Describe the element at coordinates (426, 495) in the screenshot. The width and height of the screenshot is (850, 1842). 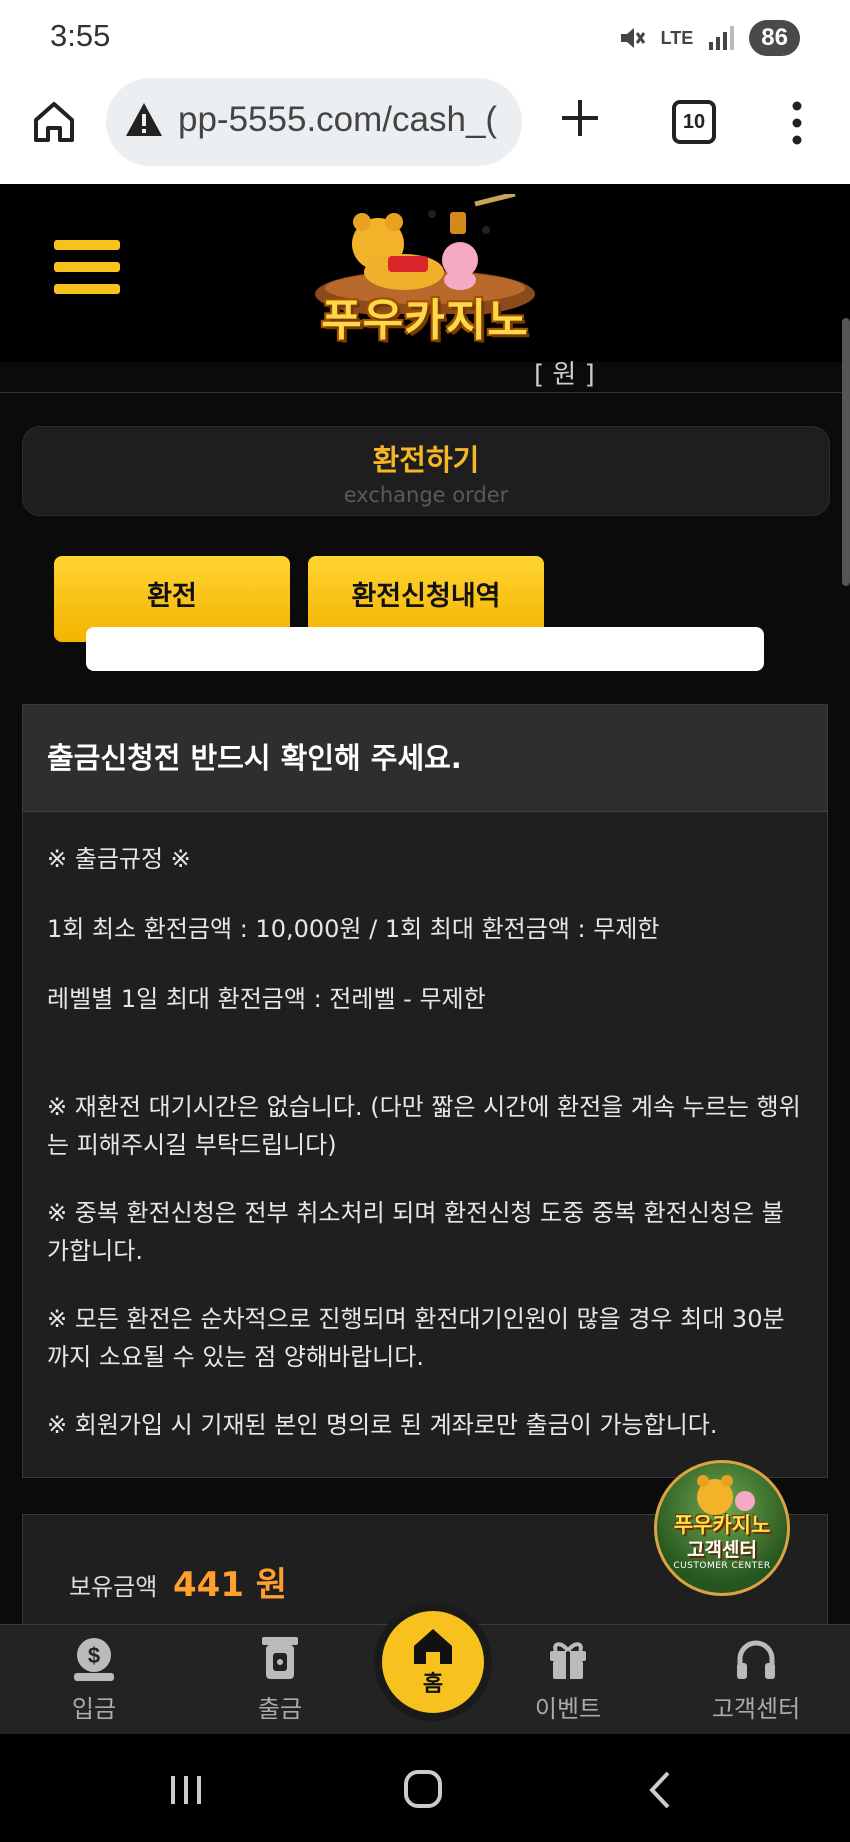
I see `page-subtitle: exchange order` at that location.